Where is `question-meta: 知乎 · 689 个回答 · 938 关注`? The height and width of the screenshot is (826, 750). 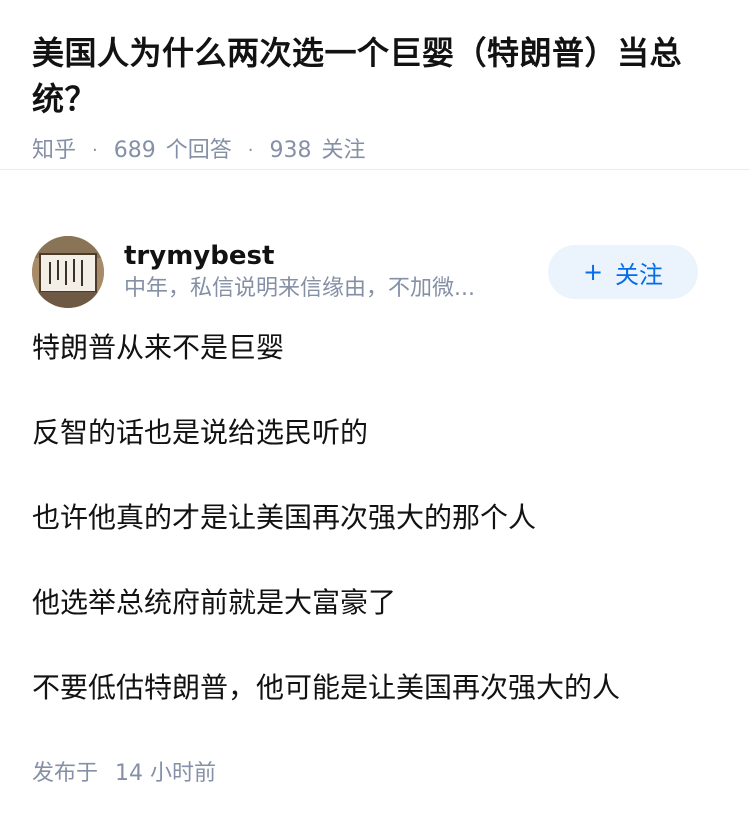 question-meta: 知乎 · 689 个回答 · 938 关注 is located at coordinates (375, 151).